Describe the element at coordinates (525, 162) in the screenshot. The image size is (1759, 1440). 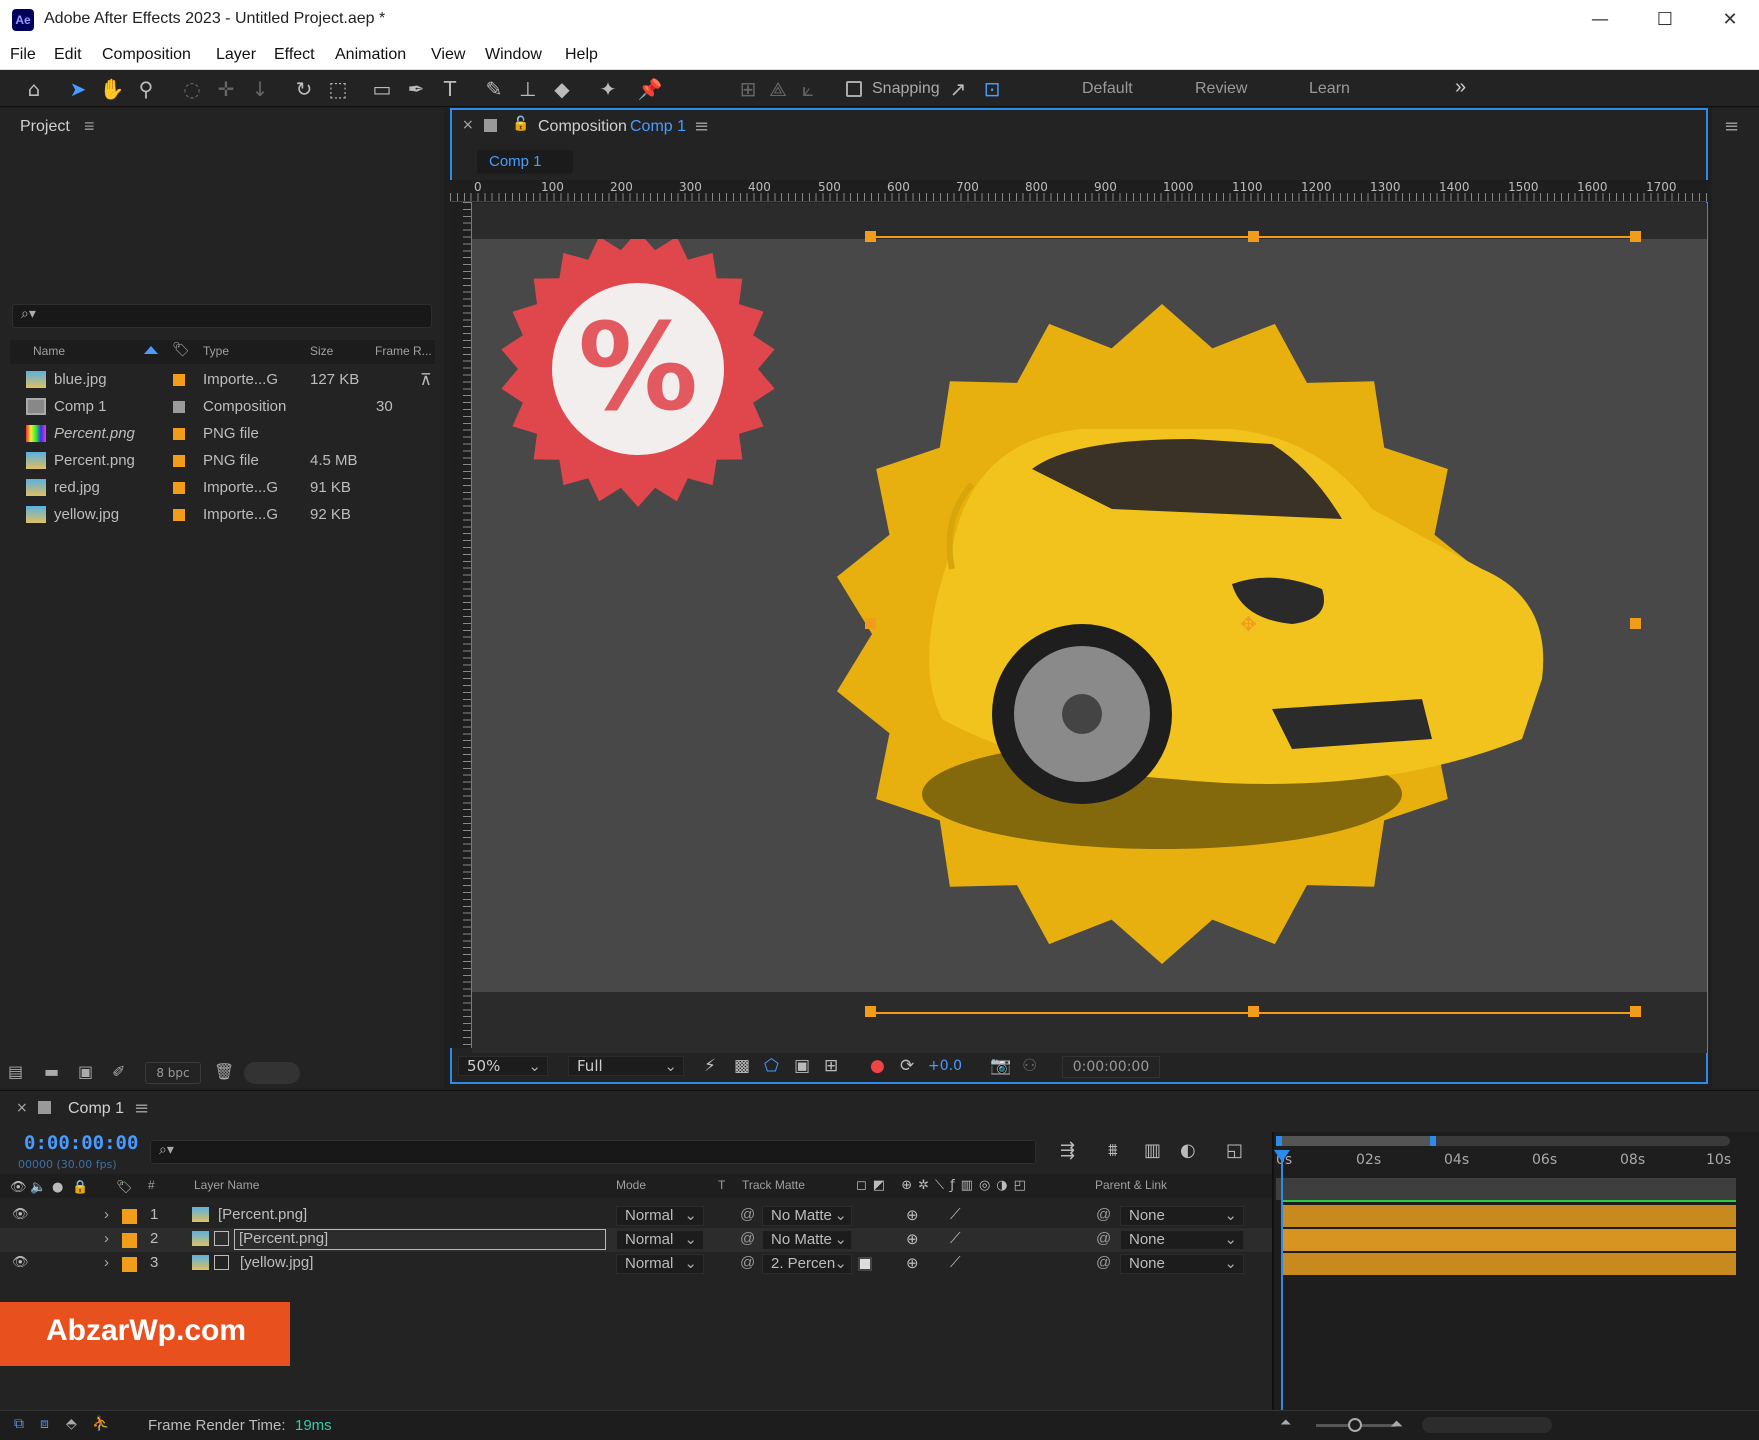
I see `comp-breadcrumb: Comp 1` at that location.